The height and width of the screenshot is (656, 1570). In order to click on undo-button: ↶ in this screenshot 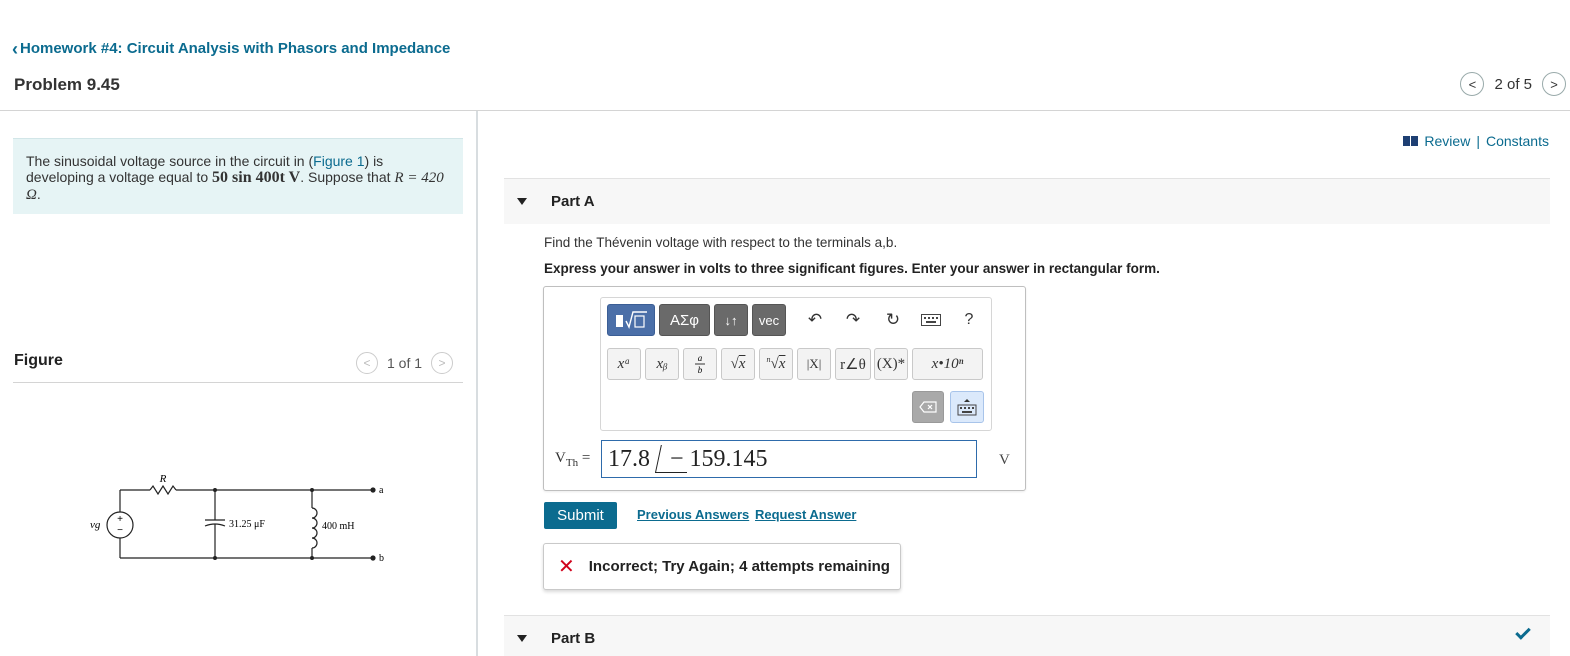, I will do `click(815, 320)`.